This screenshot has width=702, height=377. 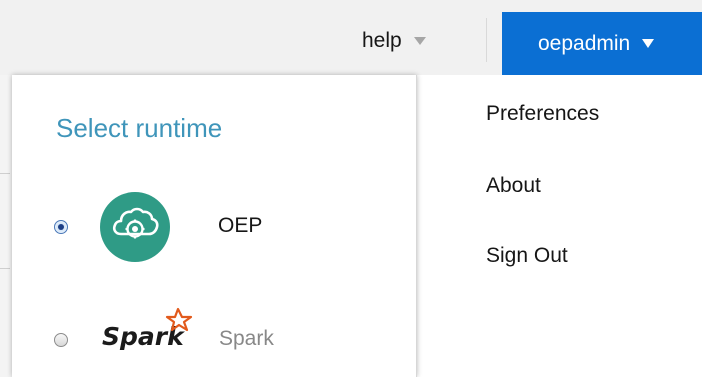 What do you see at coordinates (240, 225) in the screenshot?
I see `runtime-option-label: OEP` at bounding box center [240, 225].